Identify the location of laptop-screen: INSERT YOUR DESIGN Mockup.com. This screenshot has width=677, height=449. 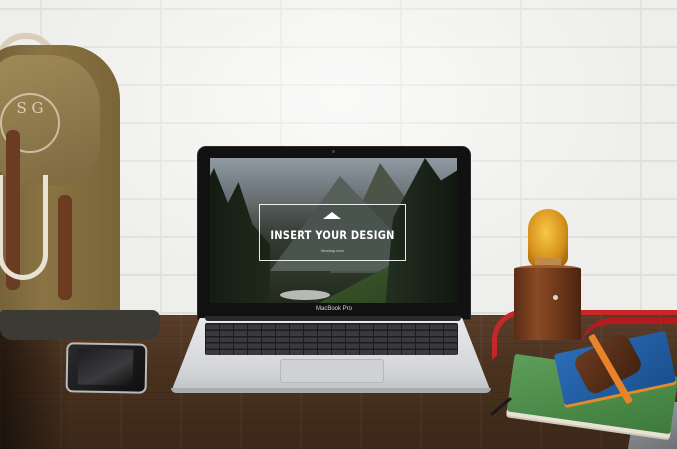
(333, 230).